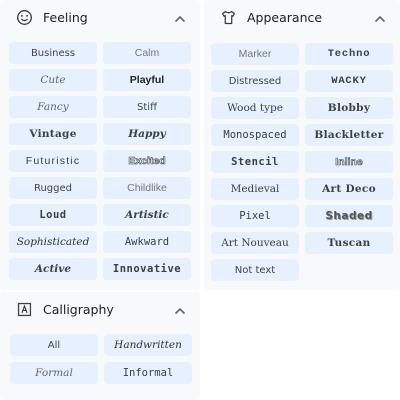 The height and width of the screenshot is (400, 400). Describe the element at coordinates (54, 373) in the screenshot. I see `calligraphy-option-formal: Formal` at that location.